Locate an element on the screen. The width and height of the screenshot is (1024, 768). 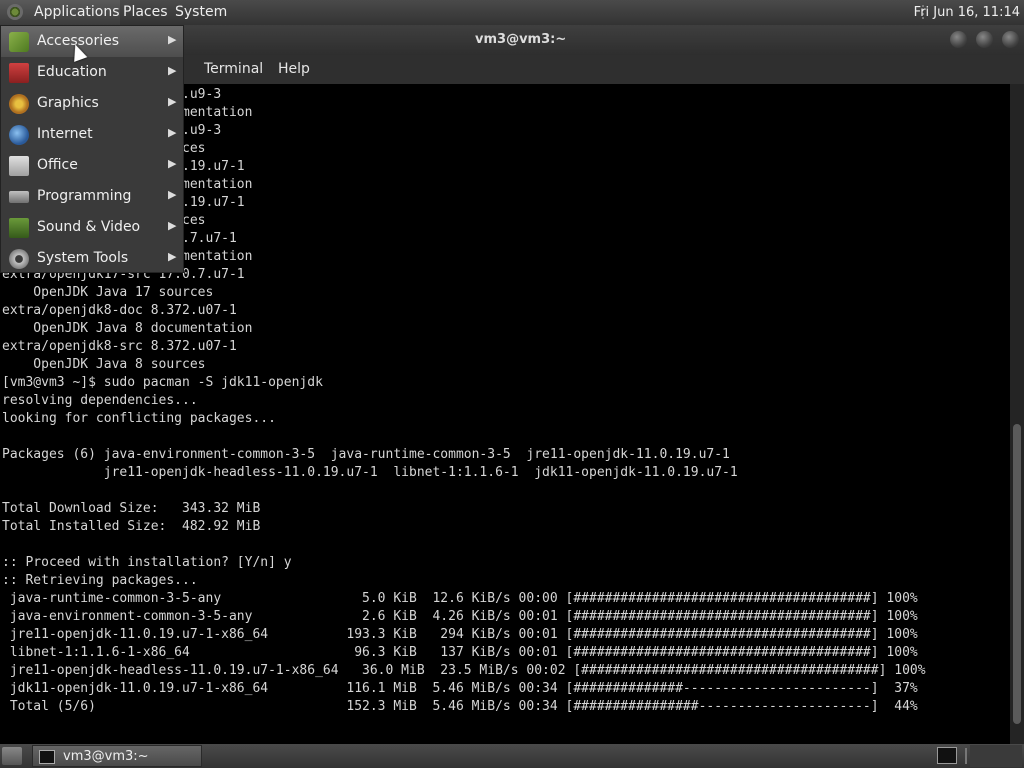
scrollbar-thumb is located at coordinates (1017, 574).